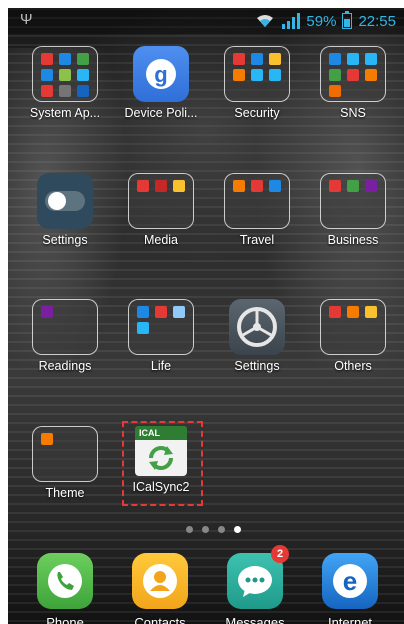 The image size is (404, 624). What do you see at coordinates (257, 327) in the screenshot?
I see `gear-icon` at bounding box center [257, 327].